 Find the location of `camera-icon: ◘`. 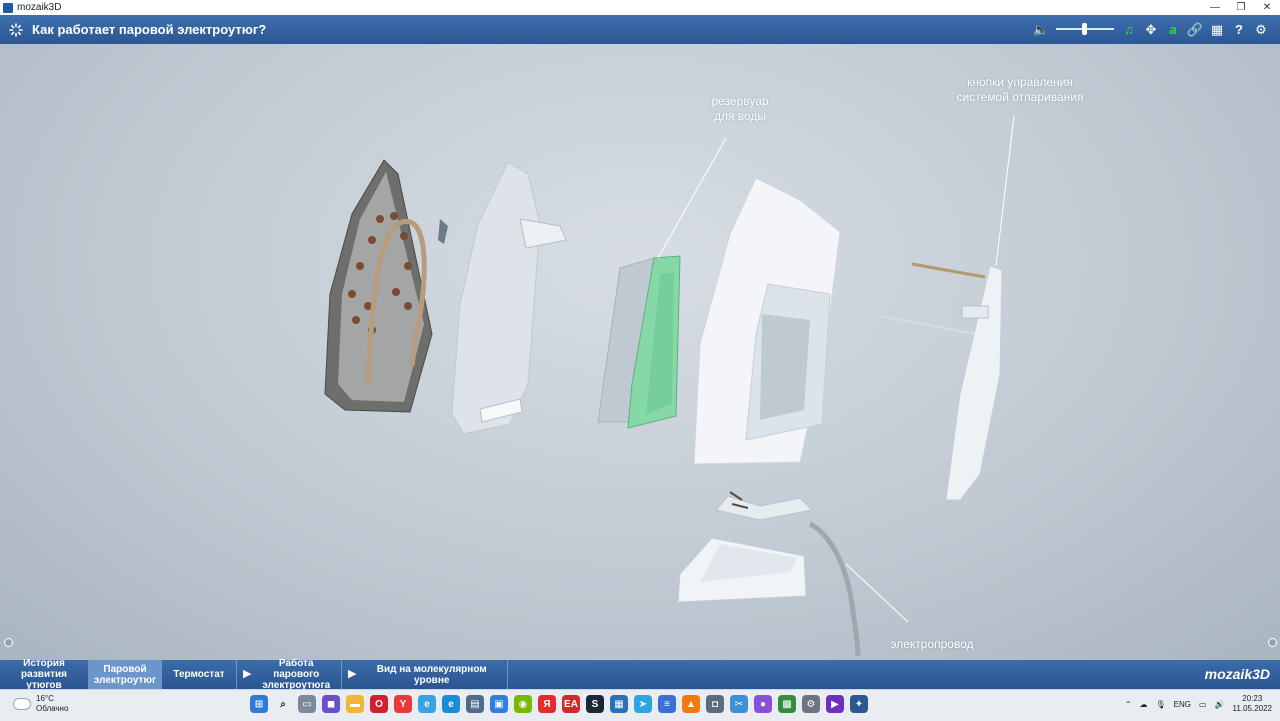

camera-icon: ◘ is located at coordinates (715, 704).